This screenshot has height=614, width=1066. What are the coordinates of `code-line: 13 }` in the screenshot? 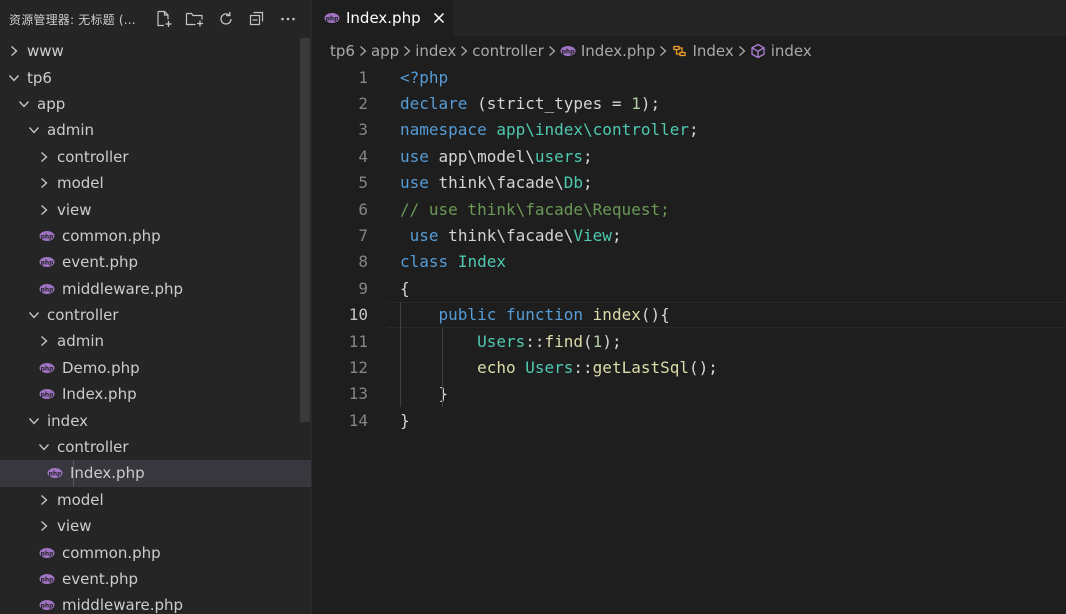 It's located at (689, 394).